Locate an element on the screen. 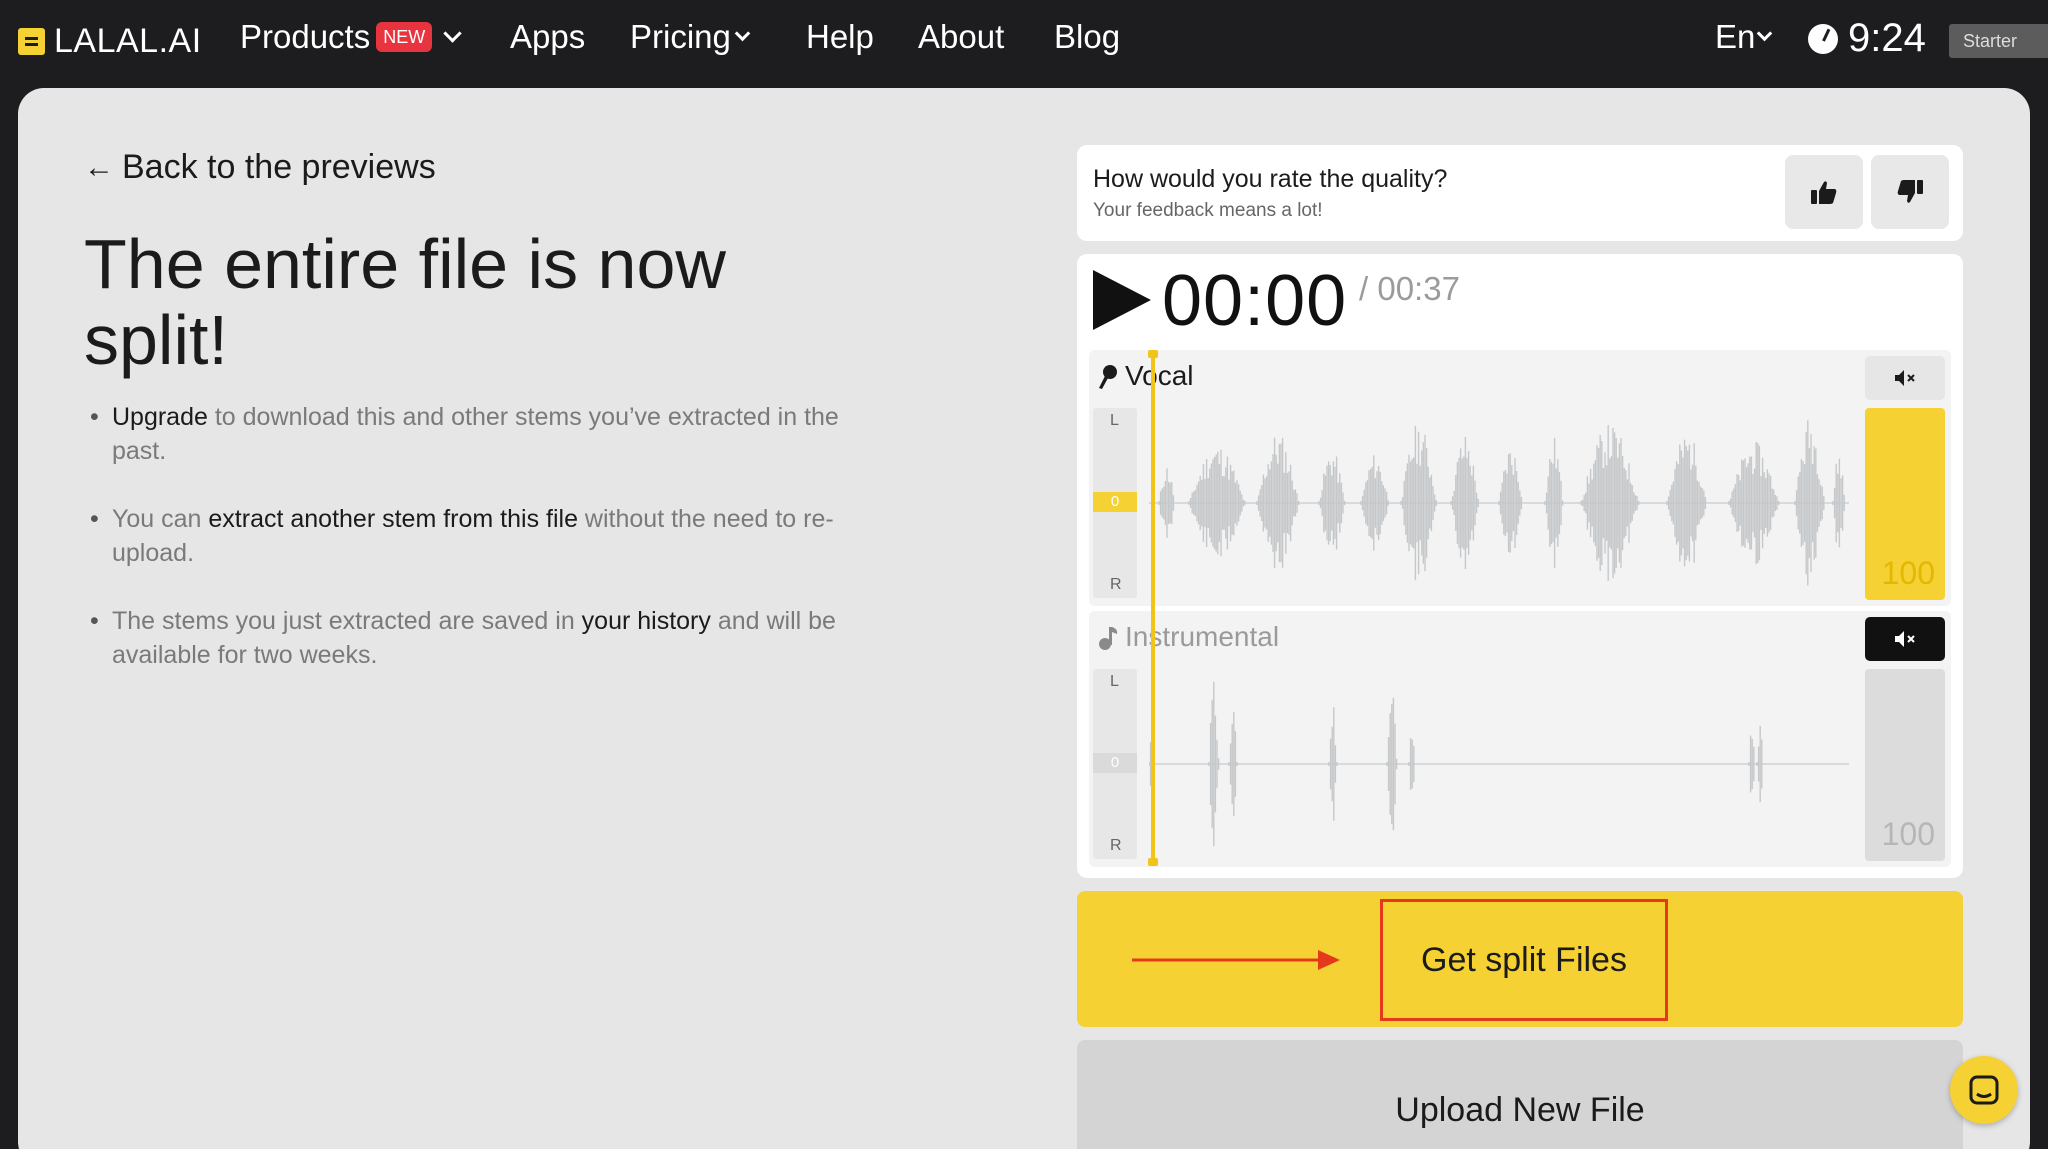 The height and width of the screenshot is (1149, 2048). page-title: The entire file is now split! is located at coordinates (405, 302).